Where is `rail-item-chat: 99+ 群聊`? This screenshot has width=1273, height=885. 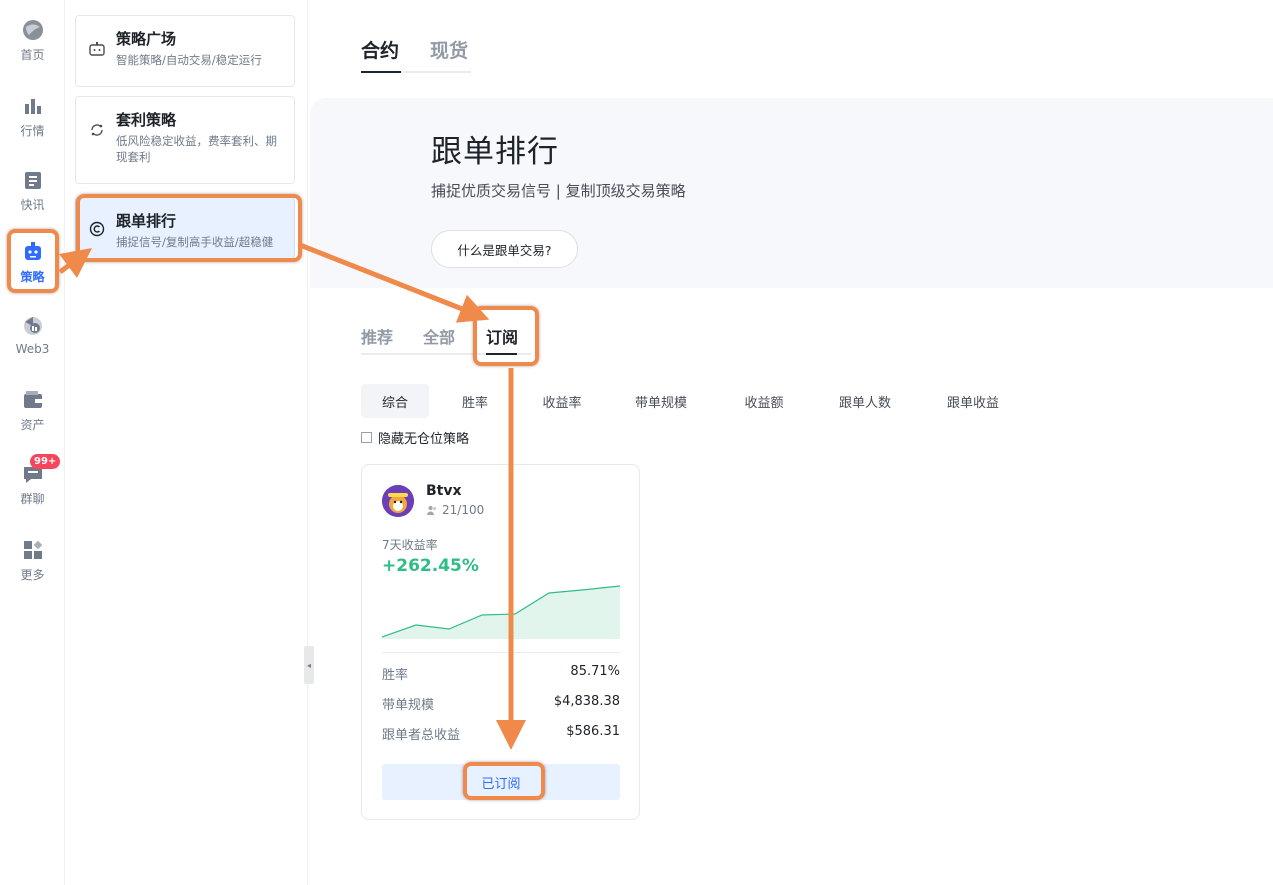
rail-item-chat: 99+ 群聊 is located at coordinates (32, 488).